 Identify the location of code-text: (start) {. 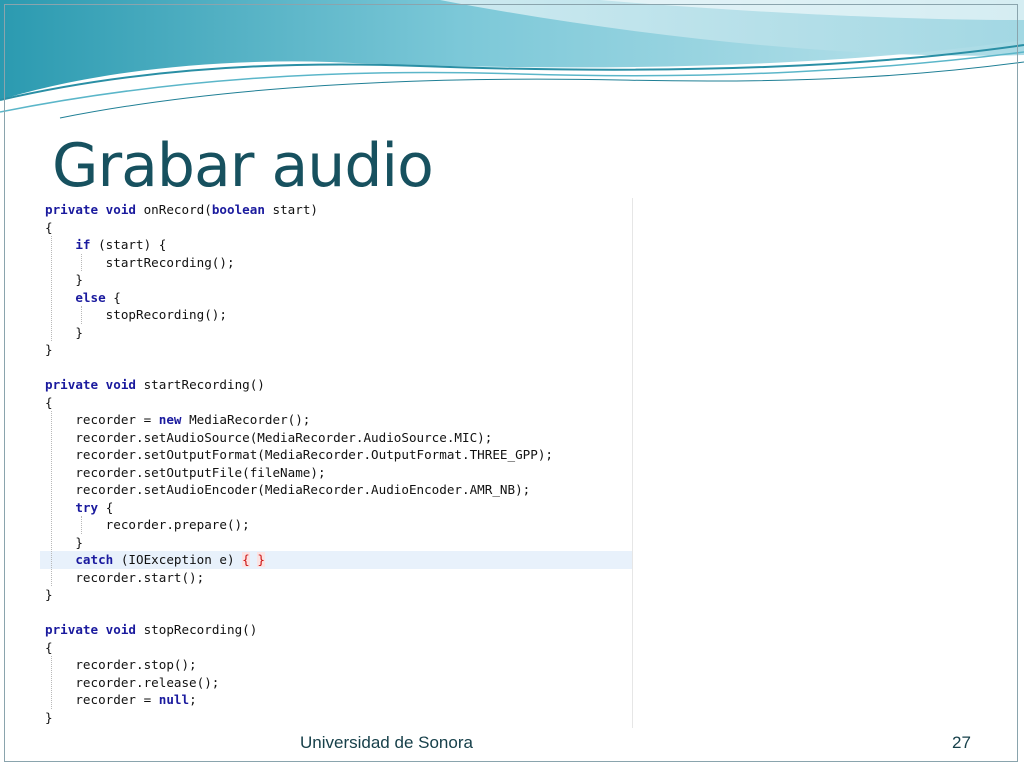
(132, 244).